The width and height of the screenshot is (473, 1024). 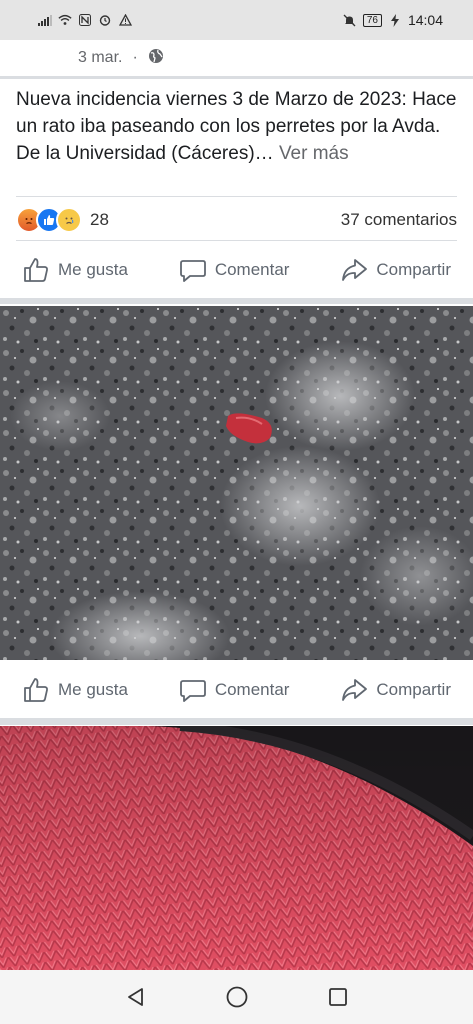 I want to click on photo-like-button: Me gusta, so click(x=75, y=690).